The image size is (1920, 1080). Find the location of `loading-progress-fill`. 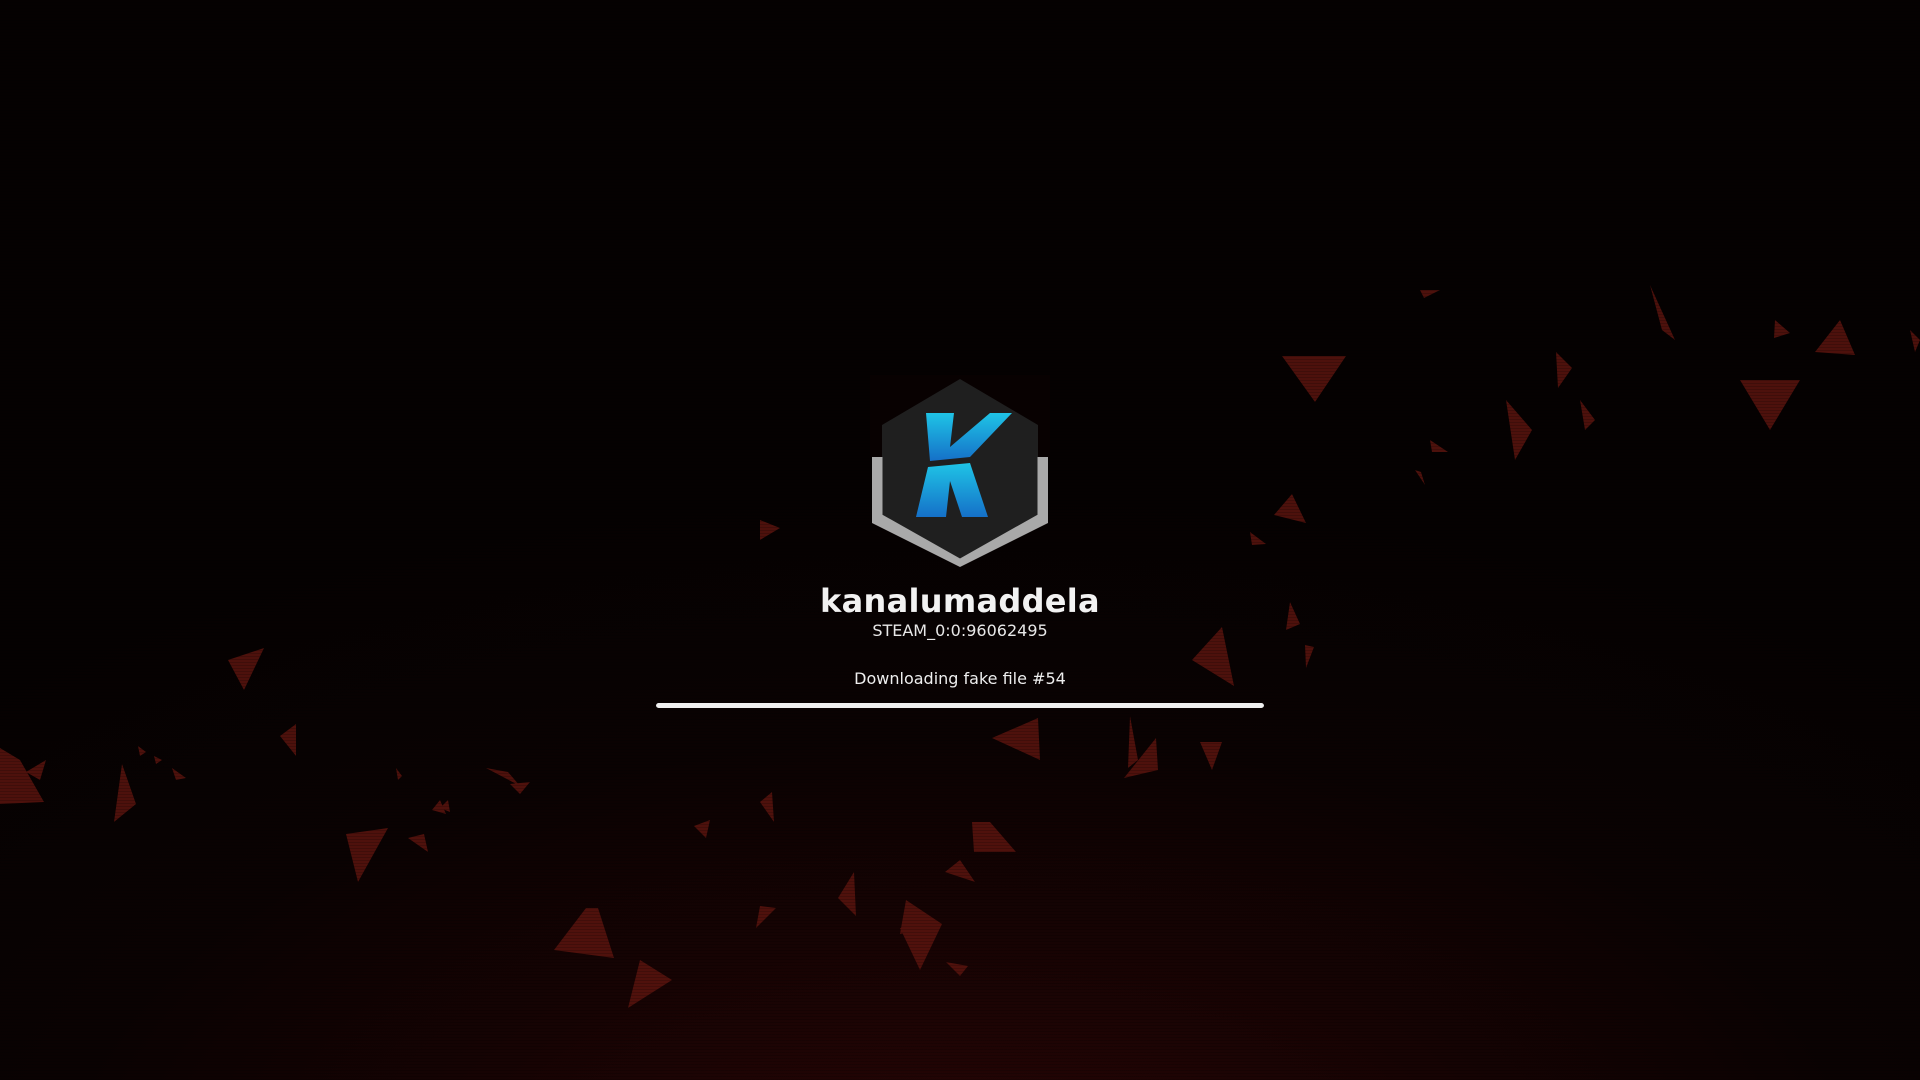

loading-progress-fill is located at coordinates (960, 705).